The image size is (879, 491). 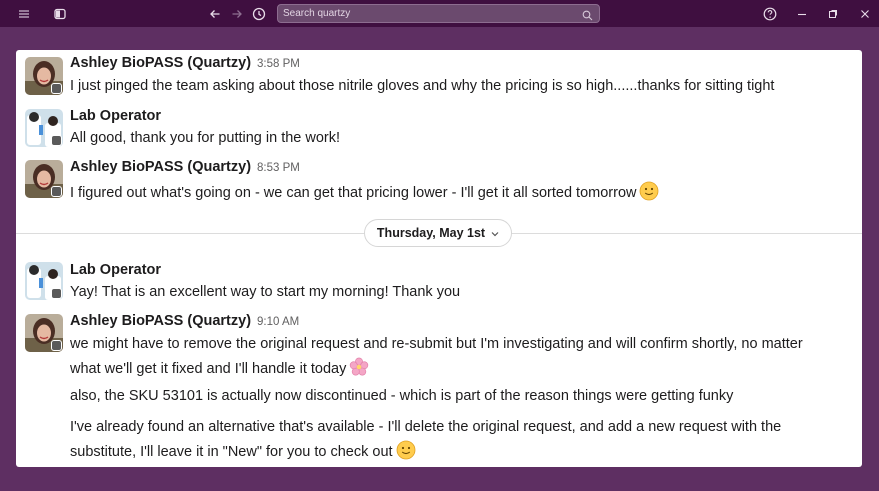 What do you see at coordinates (24, 14) in the screenshot?
I see `menu-icon` at bounding box center [24, 14].